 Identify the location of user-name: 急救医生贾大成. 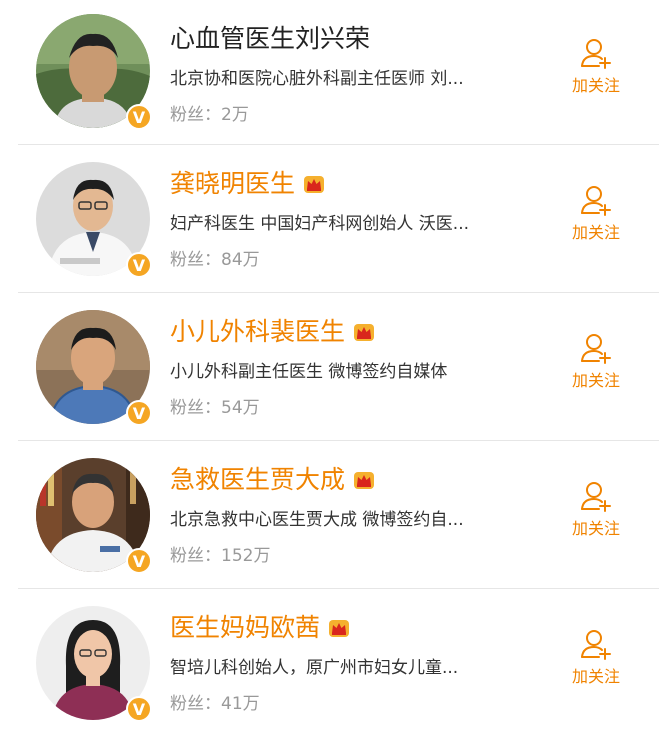
(257, 480).